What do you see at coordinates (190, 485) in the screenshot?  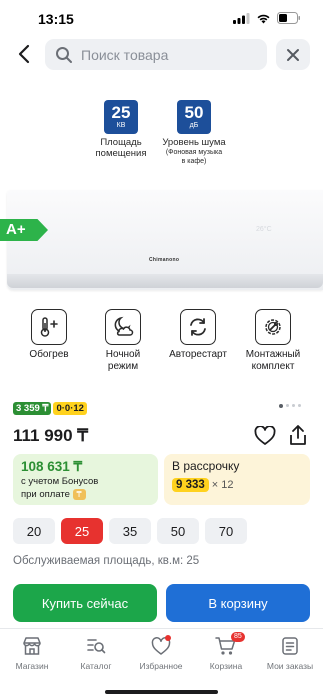 I see `installment-amount: 9 333` at bounding box center [190, 485].